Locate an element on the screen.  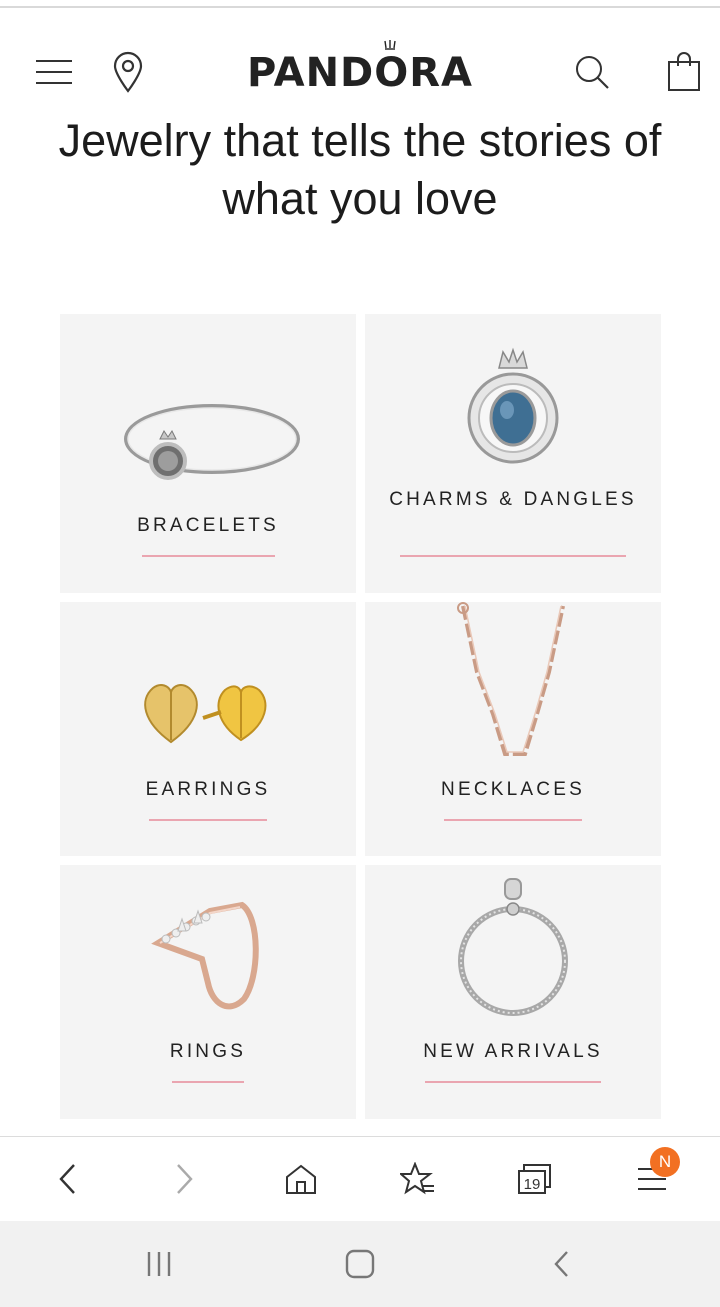
pandora-logo: PANDORA is located at coordinates (360, 68).